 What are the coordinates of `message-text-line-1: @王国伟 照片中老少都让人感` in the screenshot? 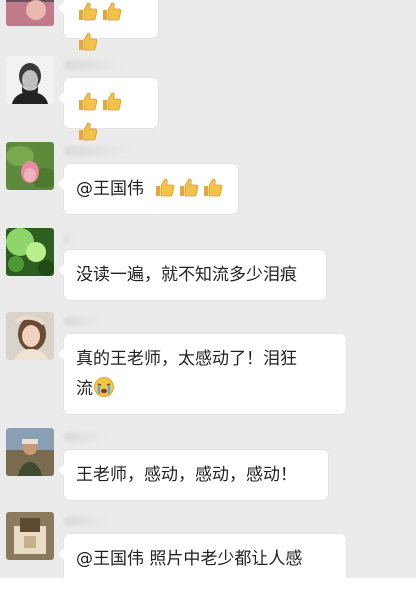 It's located at (205, 559).